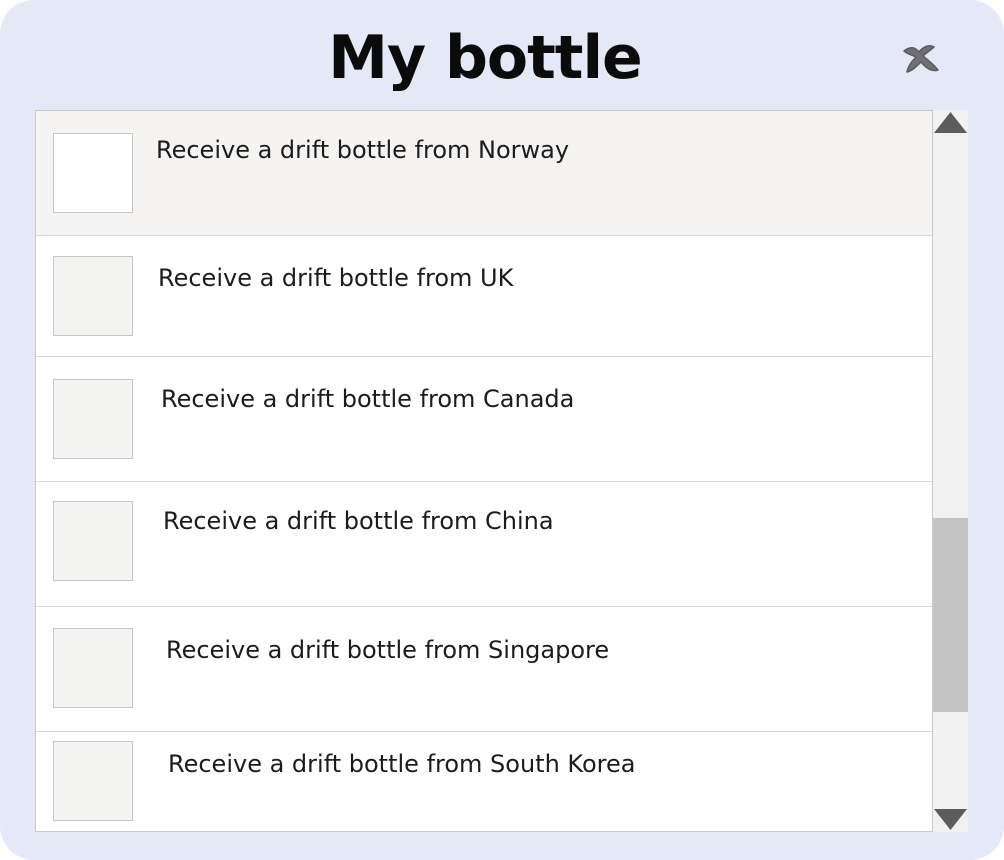 The image size is (1004, 860). I want to click on list-item-label: Receive a drift bottle from South Korea, so click(402, 764).